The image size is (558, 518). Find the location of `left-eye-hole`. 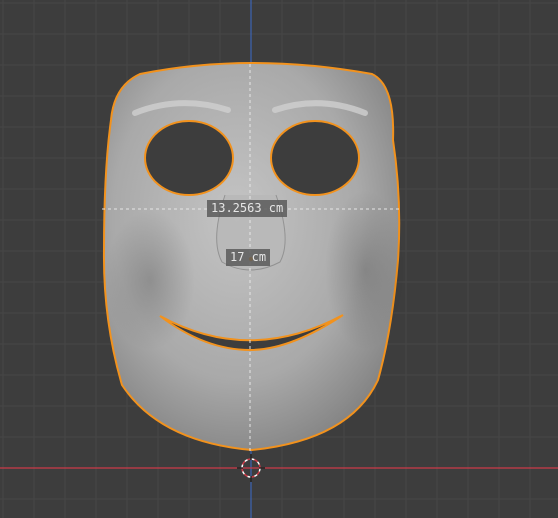

left-eye-hole is located at coordinates (189, 158).